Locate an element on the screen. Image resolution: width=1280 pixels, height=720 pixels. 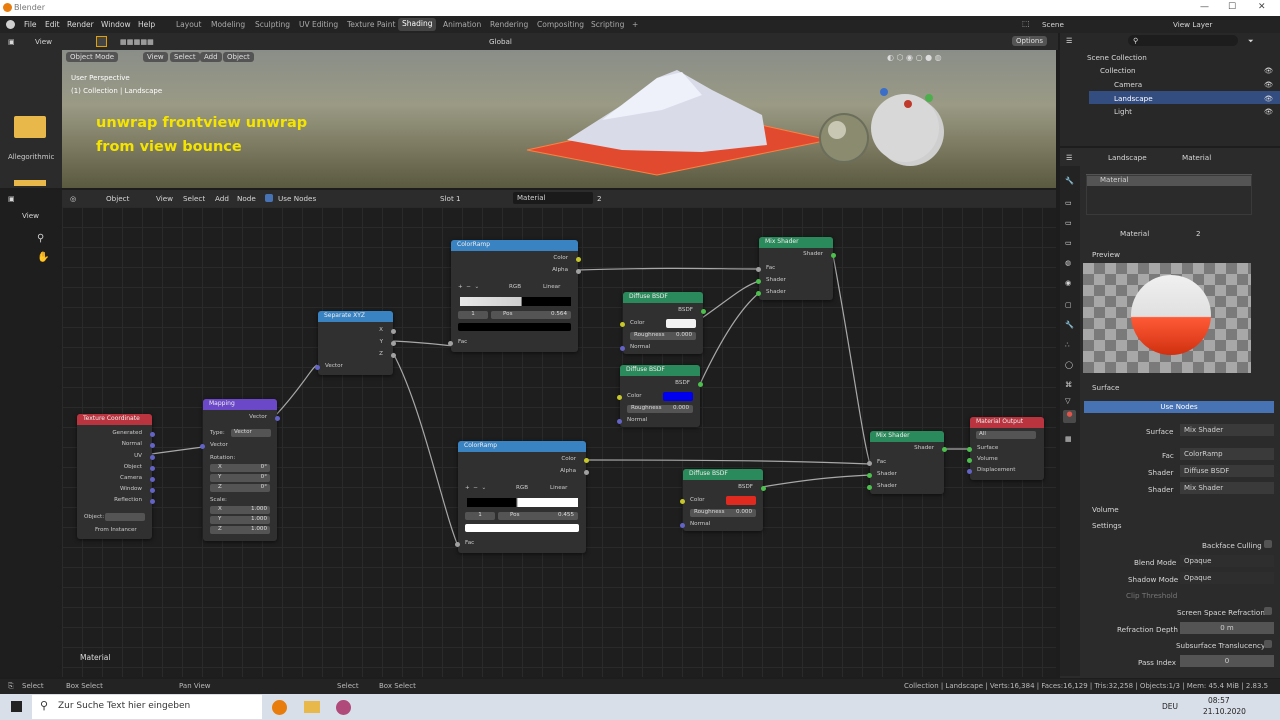
ne-menu-add: Add is located at coordinates (222, 198).